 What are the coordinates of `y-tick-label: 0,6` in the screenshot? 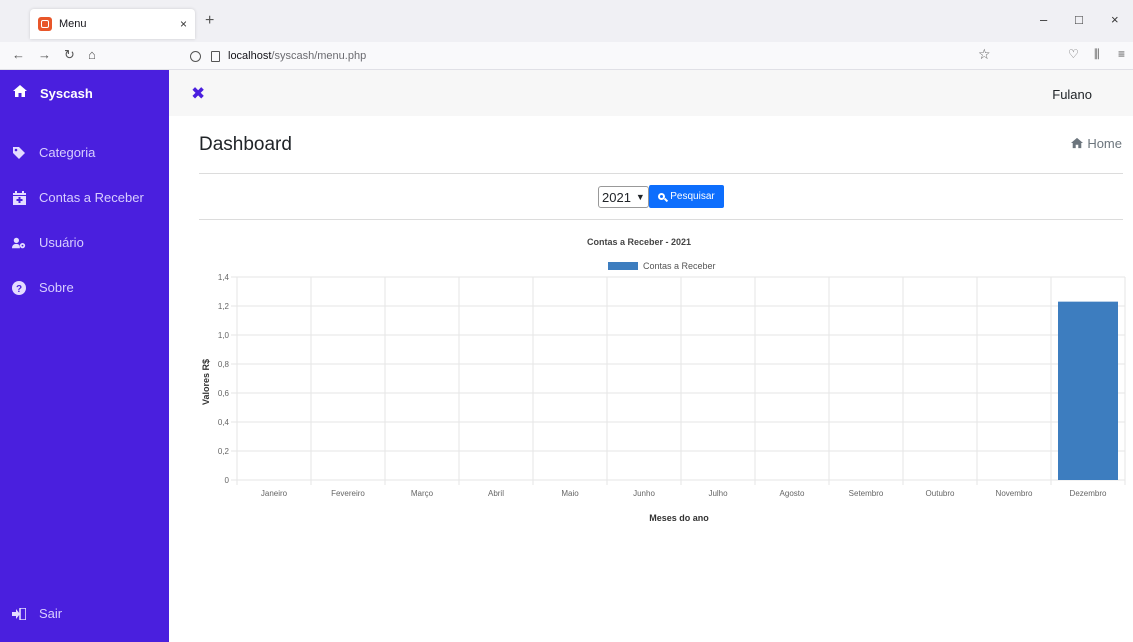 It's located at (224, 393).